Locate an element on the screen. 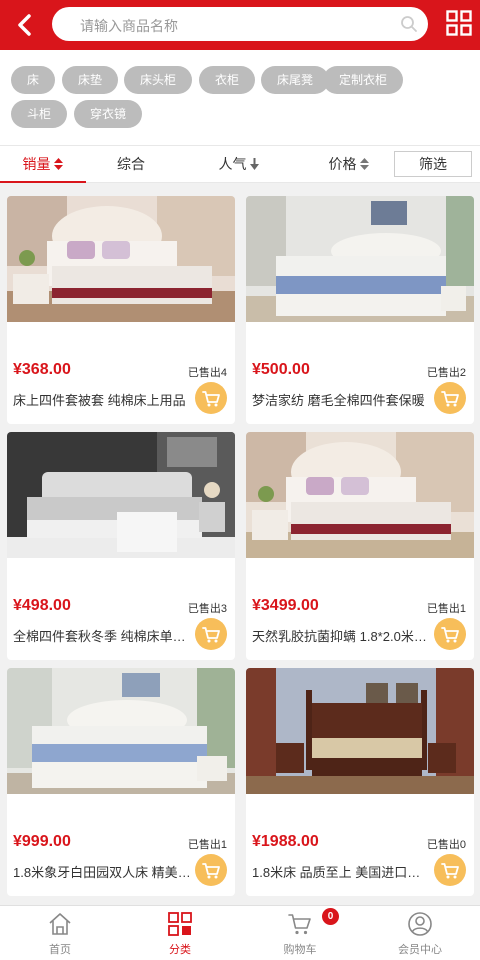 The image size is (480, 960). ivory-pastoral-bed-image is located at coordinates (121, 731).